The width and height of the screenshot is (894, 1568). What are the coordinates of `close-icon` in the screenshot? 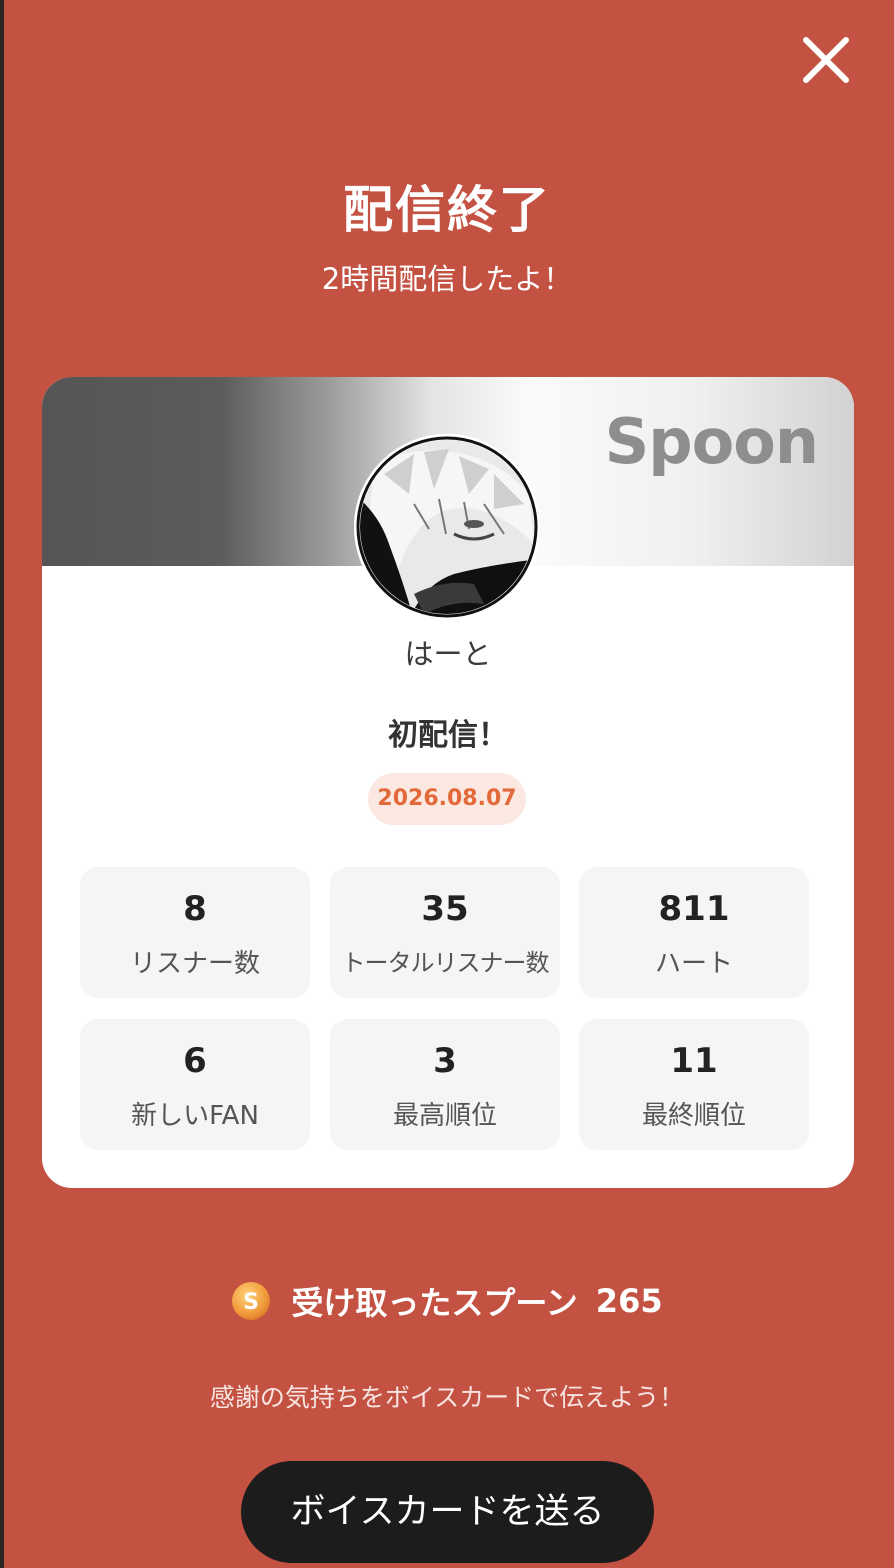 It's located at (826, 60).